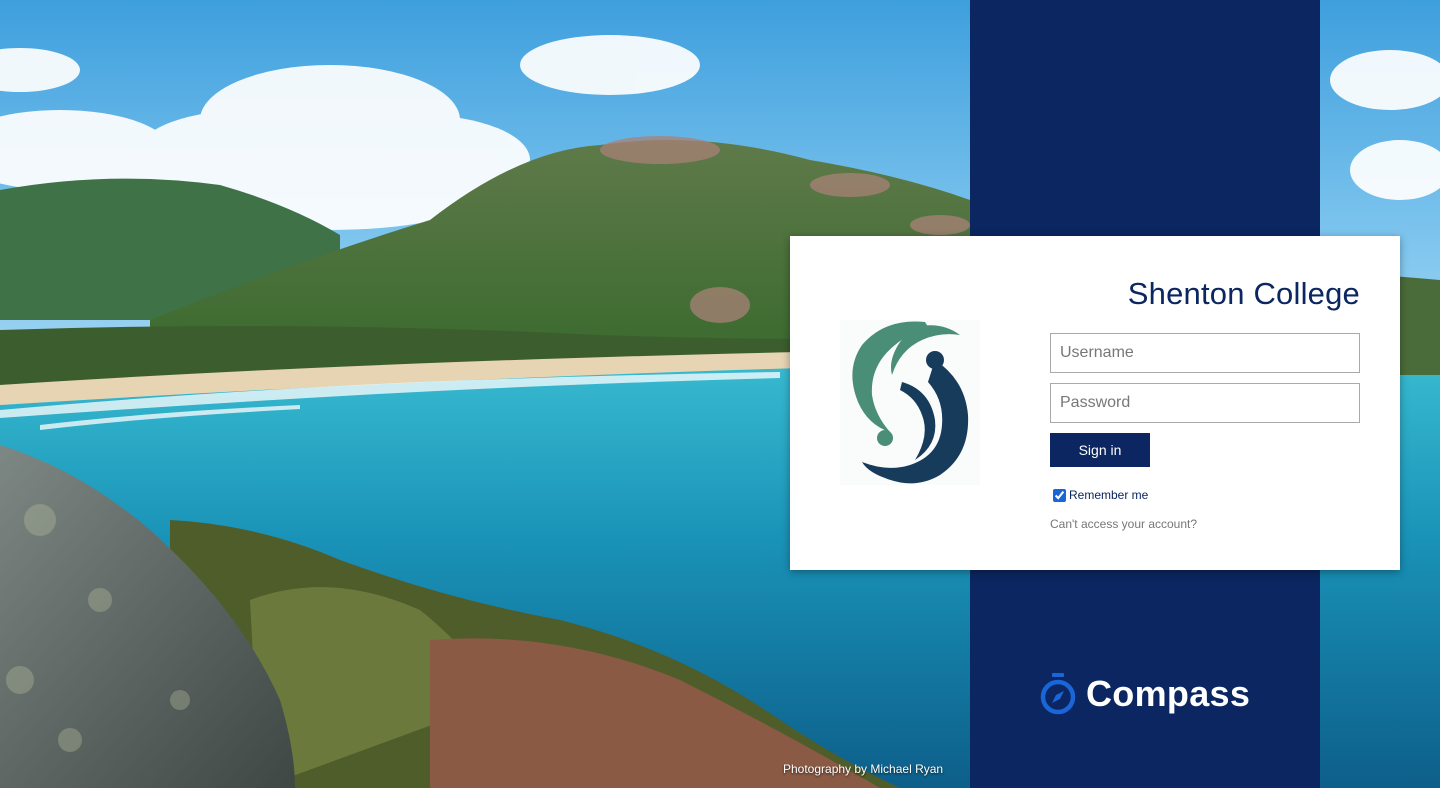  What do you see at coordinates (1059, 495) in the screenshot?
I see `remember-me-checkbox` at bounding box center [1059, 495].